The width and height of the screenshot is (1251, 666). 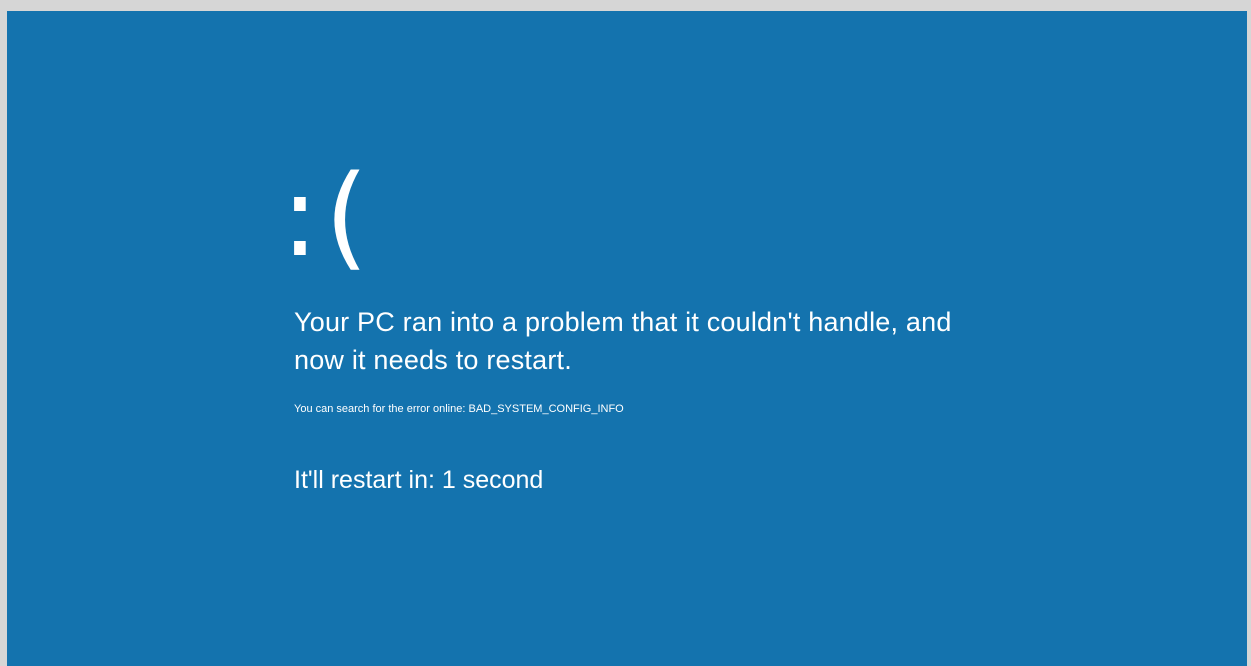 I want to click on sad-face-icon: :(, so click(x=328, y=217).